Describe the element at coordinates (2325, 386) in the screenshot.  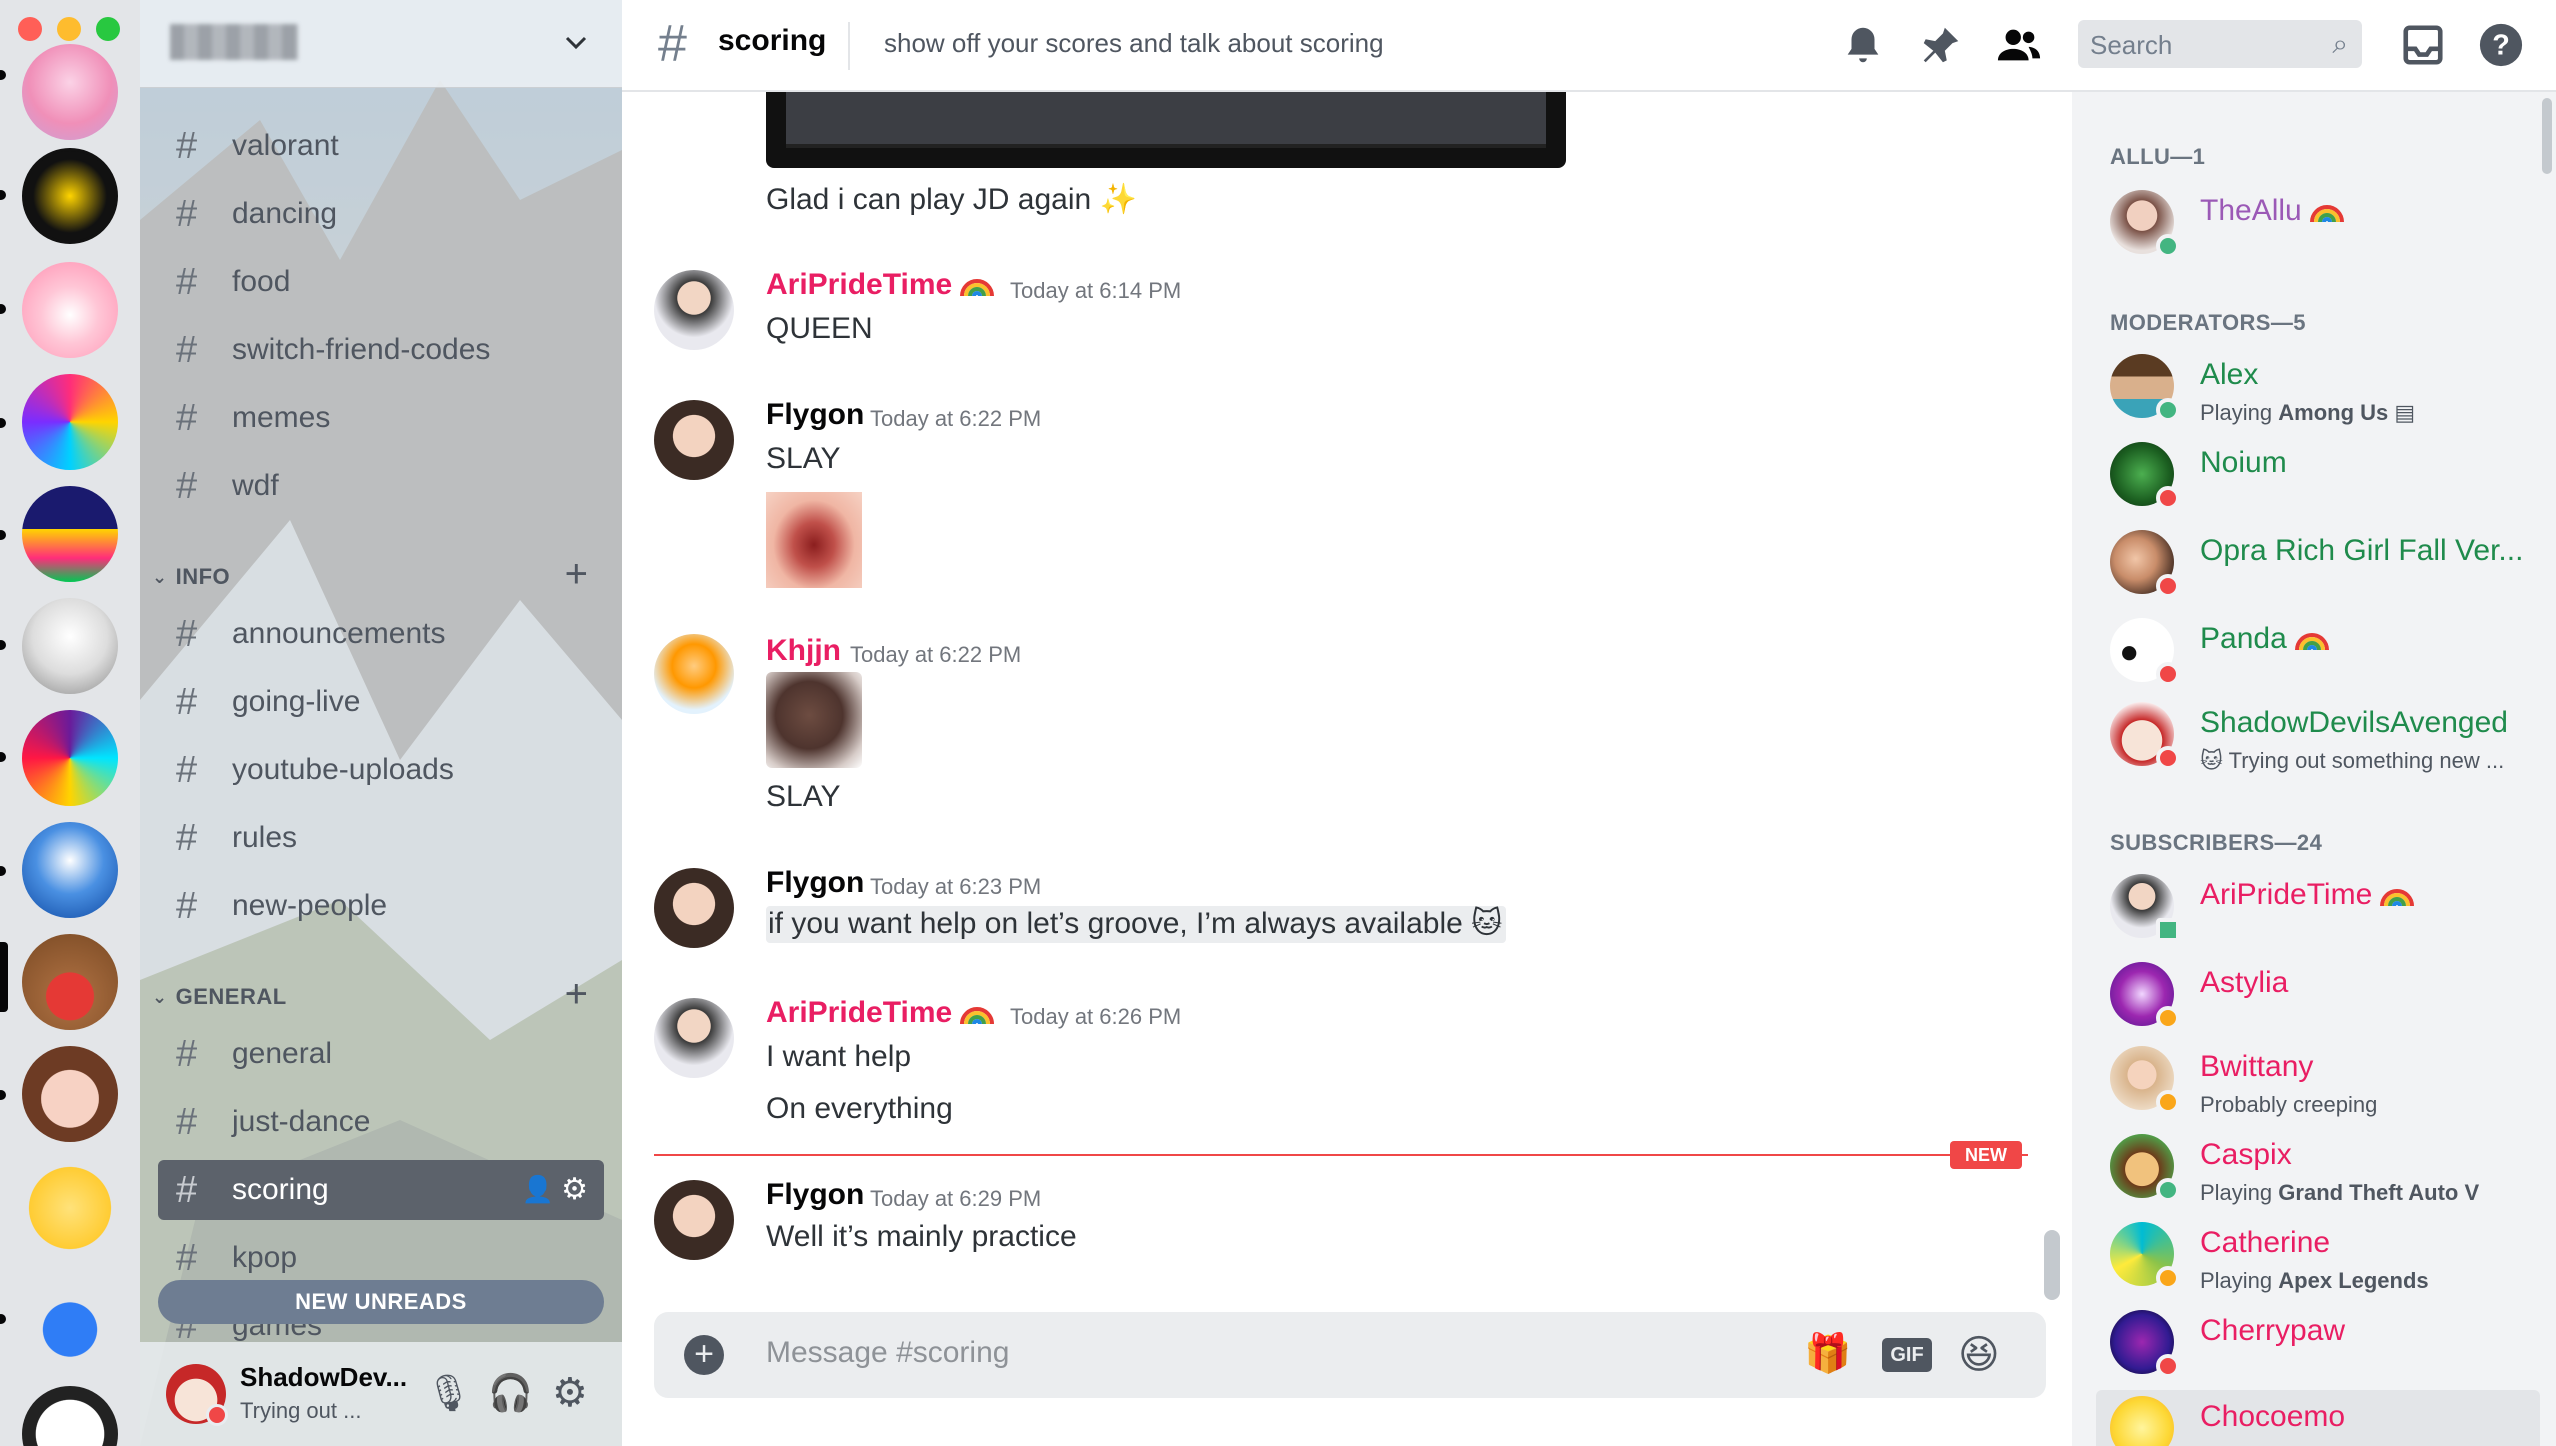
I see `member-item: Alex Playing Among Us ▤` at that location.